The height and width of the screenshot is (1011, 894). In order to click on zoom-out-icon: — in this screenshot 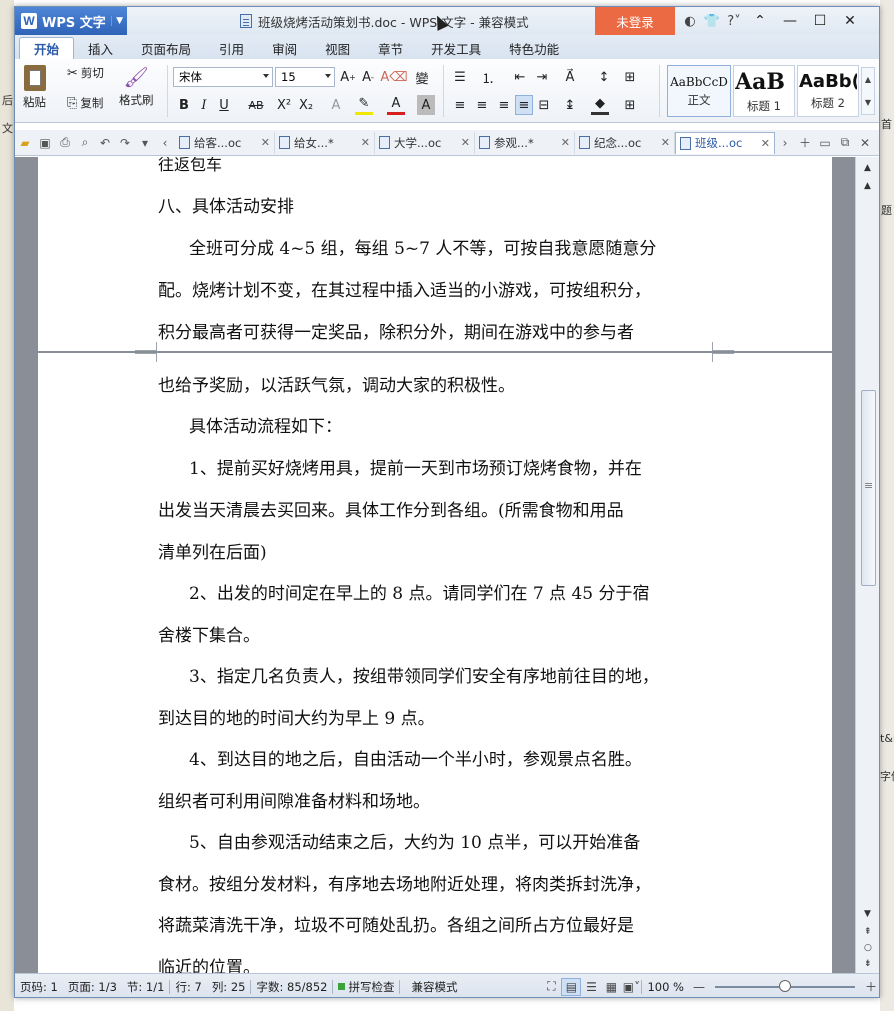, I will do `click(699, 987)`.